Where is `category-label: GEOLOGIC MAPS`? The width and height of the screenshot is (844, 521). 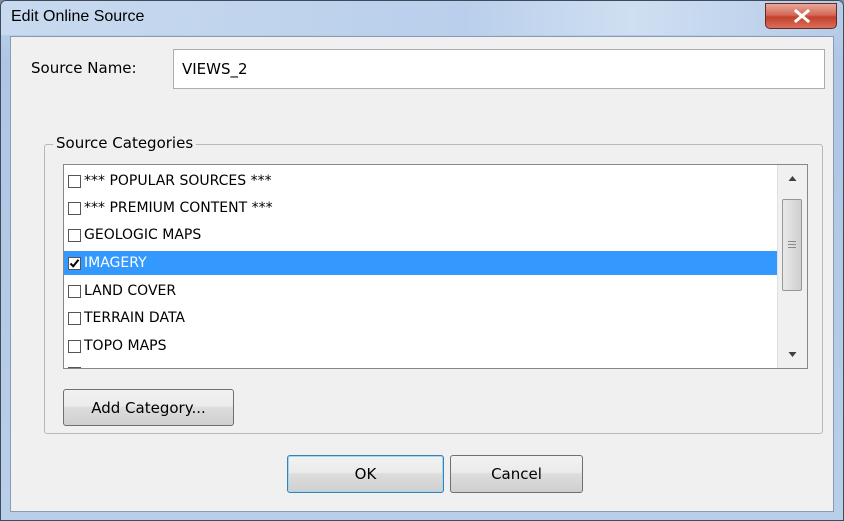 category-label: GEOLOGIC MAPS is located at coordinates (143, 235).